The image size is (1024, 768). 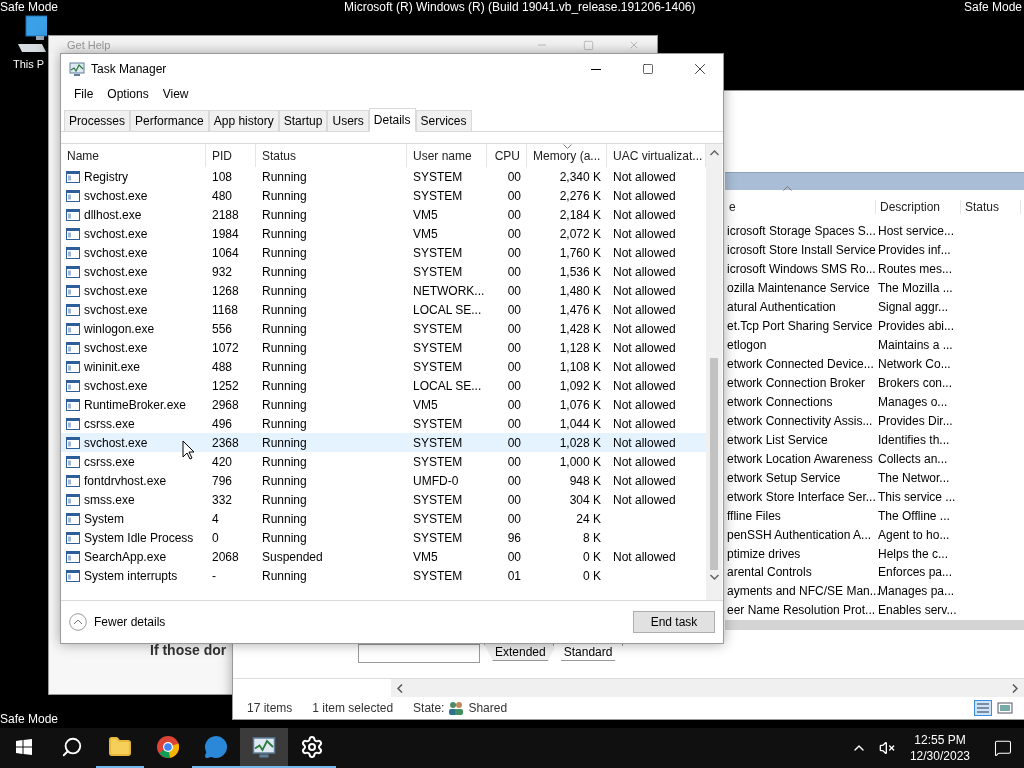 What do you see at coordinates (292, 556) in the screenshot?
I see `status-cell-text: Suspended` at bounding box center [292, 556].